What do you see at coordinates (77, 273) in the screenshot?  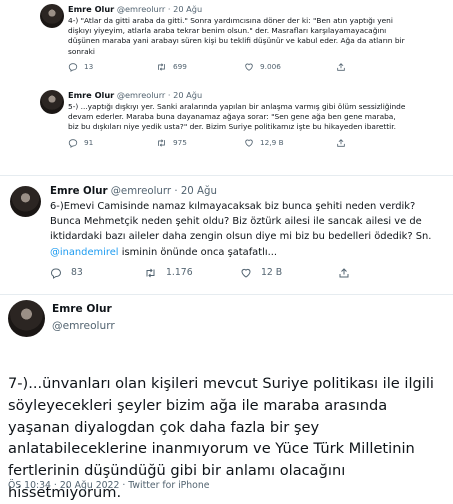 I see `reply-count: 83` at bounding box center [77, 273].